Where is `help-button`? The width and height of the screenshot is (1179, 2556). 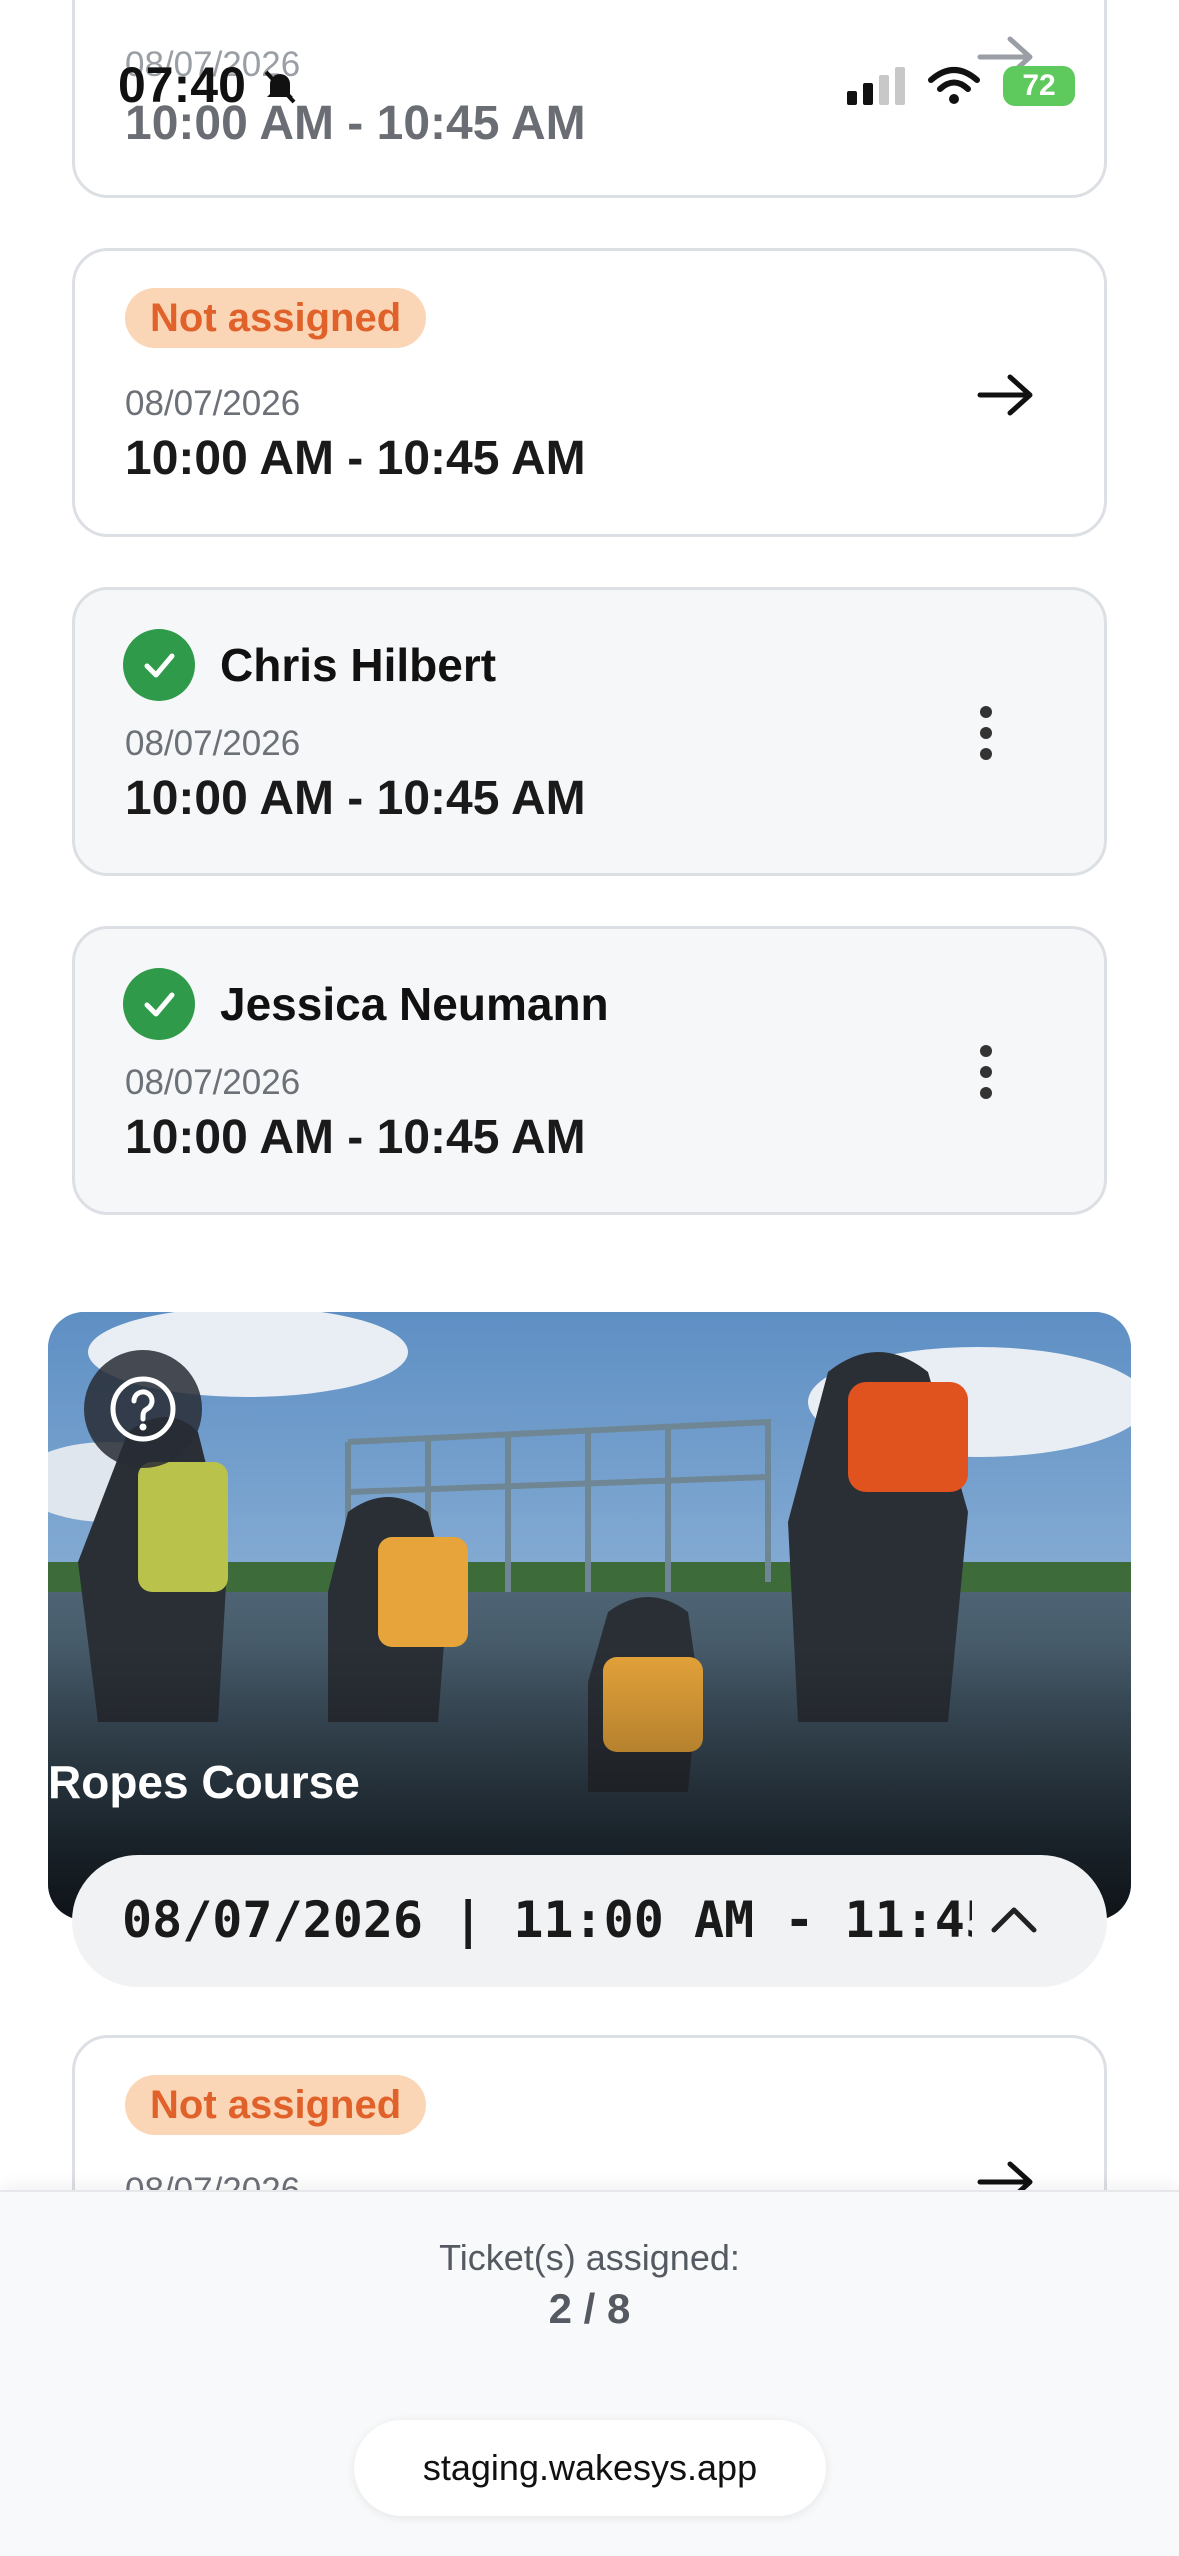 help-button is located at coordinates (143, 1409).